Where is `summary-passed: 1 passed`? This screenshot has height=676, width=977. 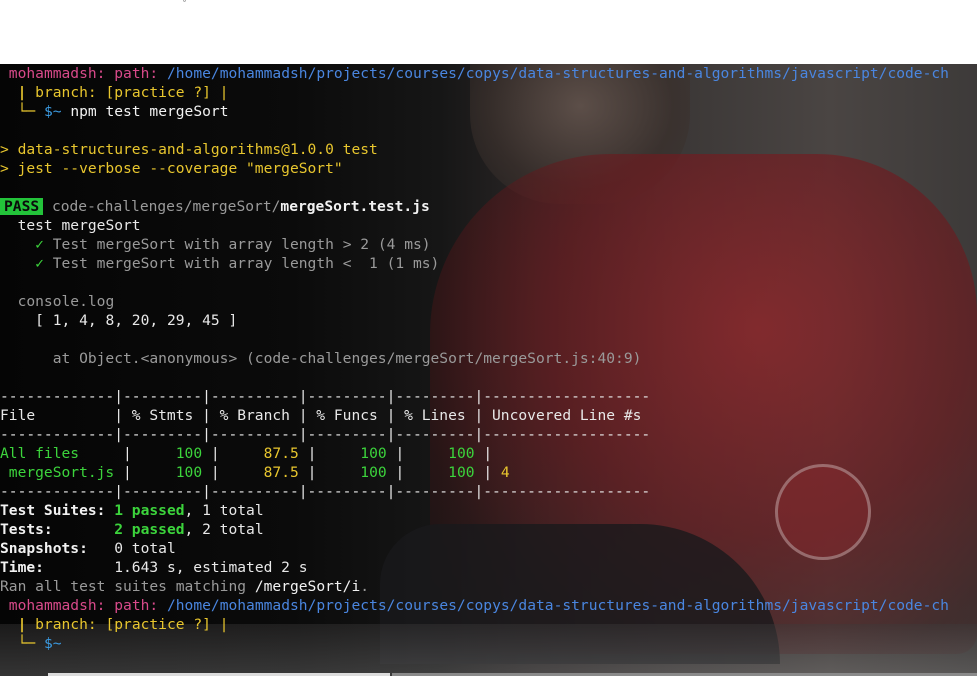 summary-passed: 1 passed is located at coordinates (149, 510).